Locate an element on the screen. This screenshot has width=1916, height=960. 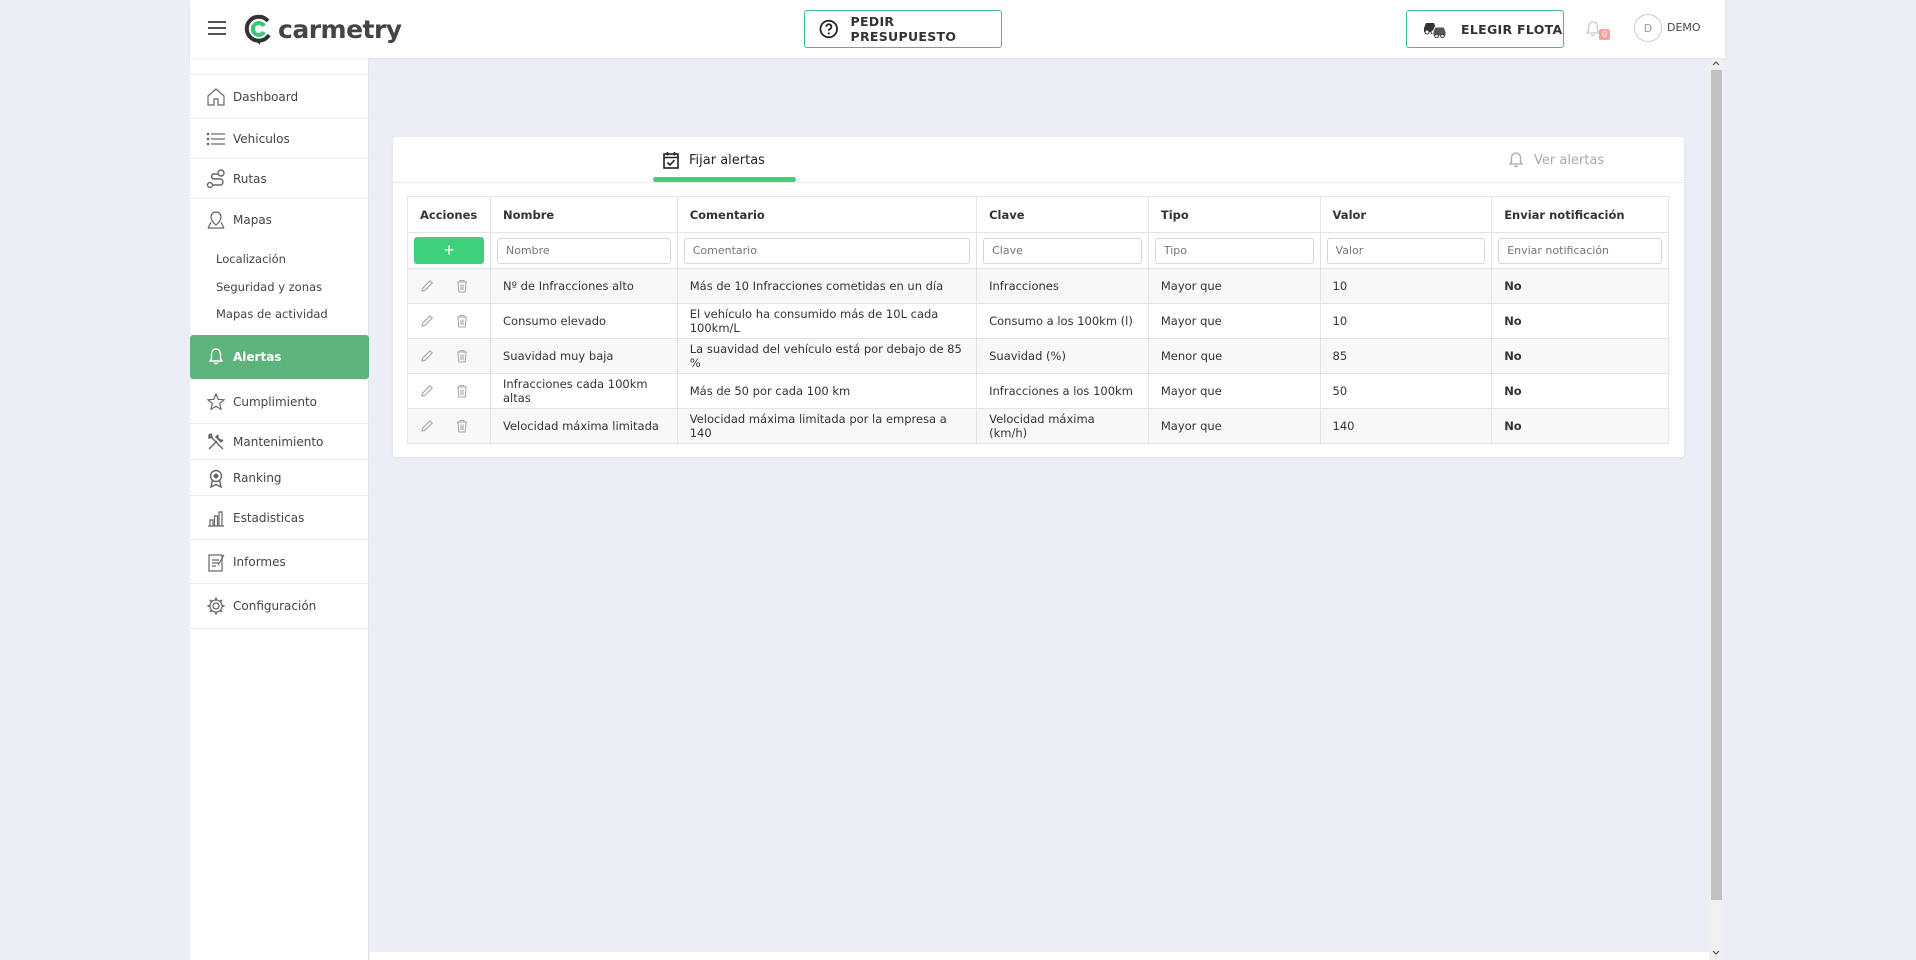
top-header: carmetry PEDIR PRESUPUESTO ELEGIR FLOTA is located at coordinates (957, 29).